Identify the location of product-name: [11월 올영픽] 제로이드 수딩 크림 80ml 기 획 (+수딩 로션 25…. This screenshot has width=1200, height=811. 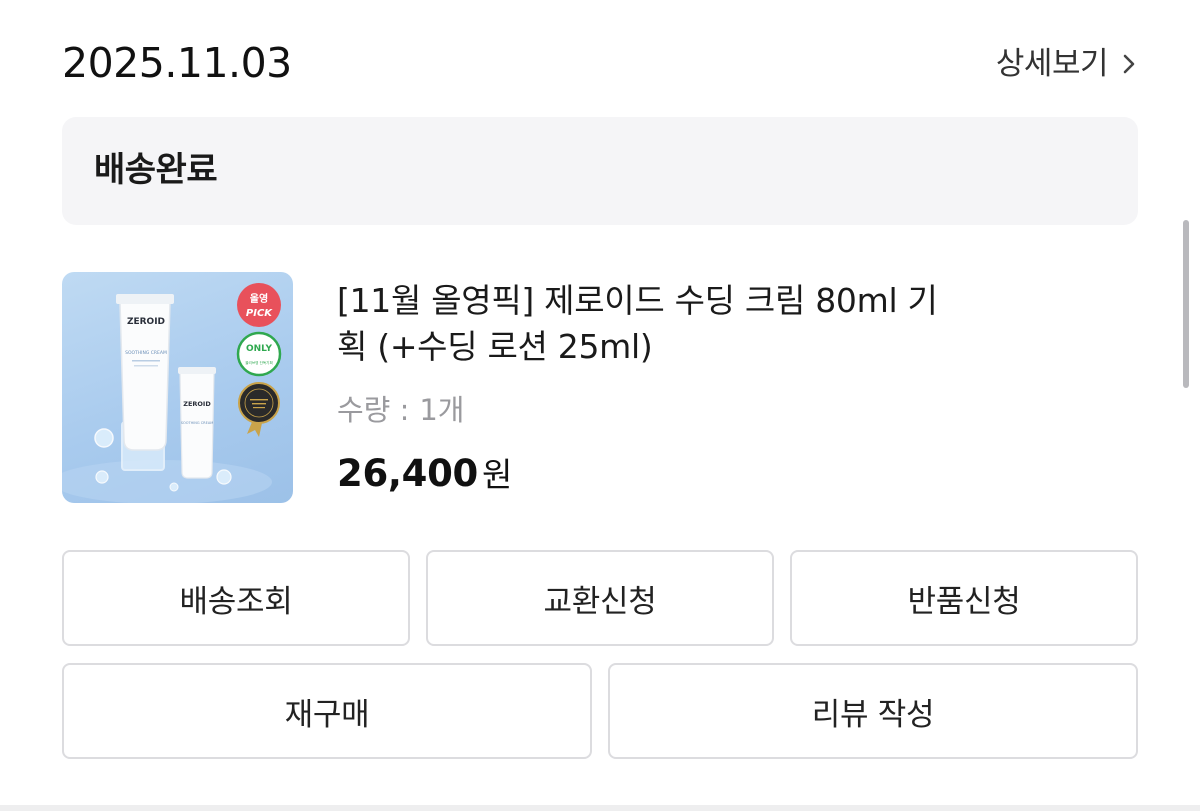
(687, 324).